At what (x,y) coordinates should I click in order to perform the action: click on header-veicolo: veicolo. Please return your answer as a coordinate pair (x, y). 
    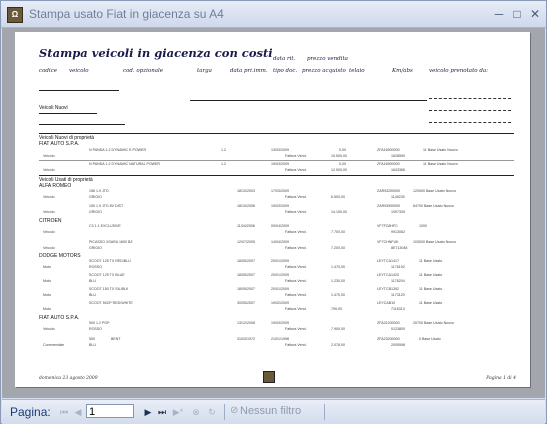
    Looking at the image, I should click on (79, 71).